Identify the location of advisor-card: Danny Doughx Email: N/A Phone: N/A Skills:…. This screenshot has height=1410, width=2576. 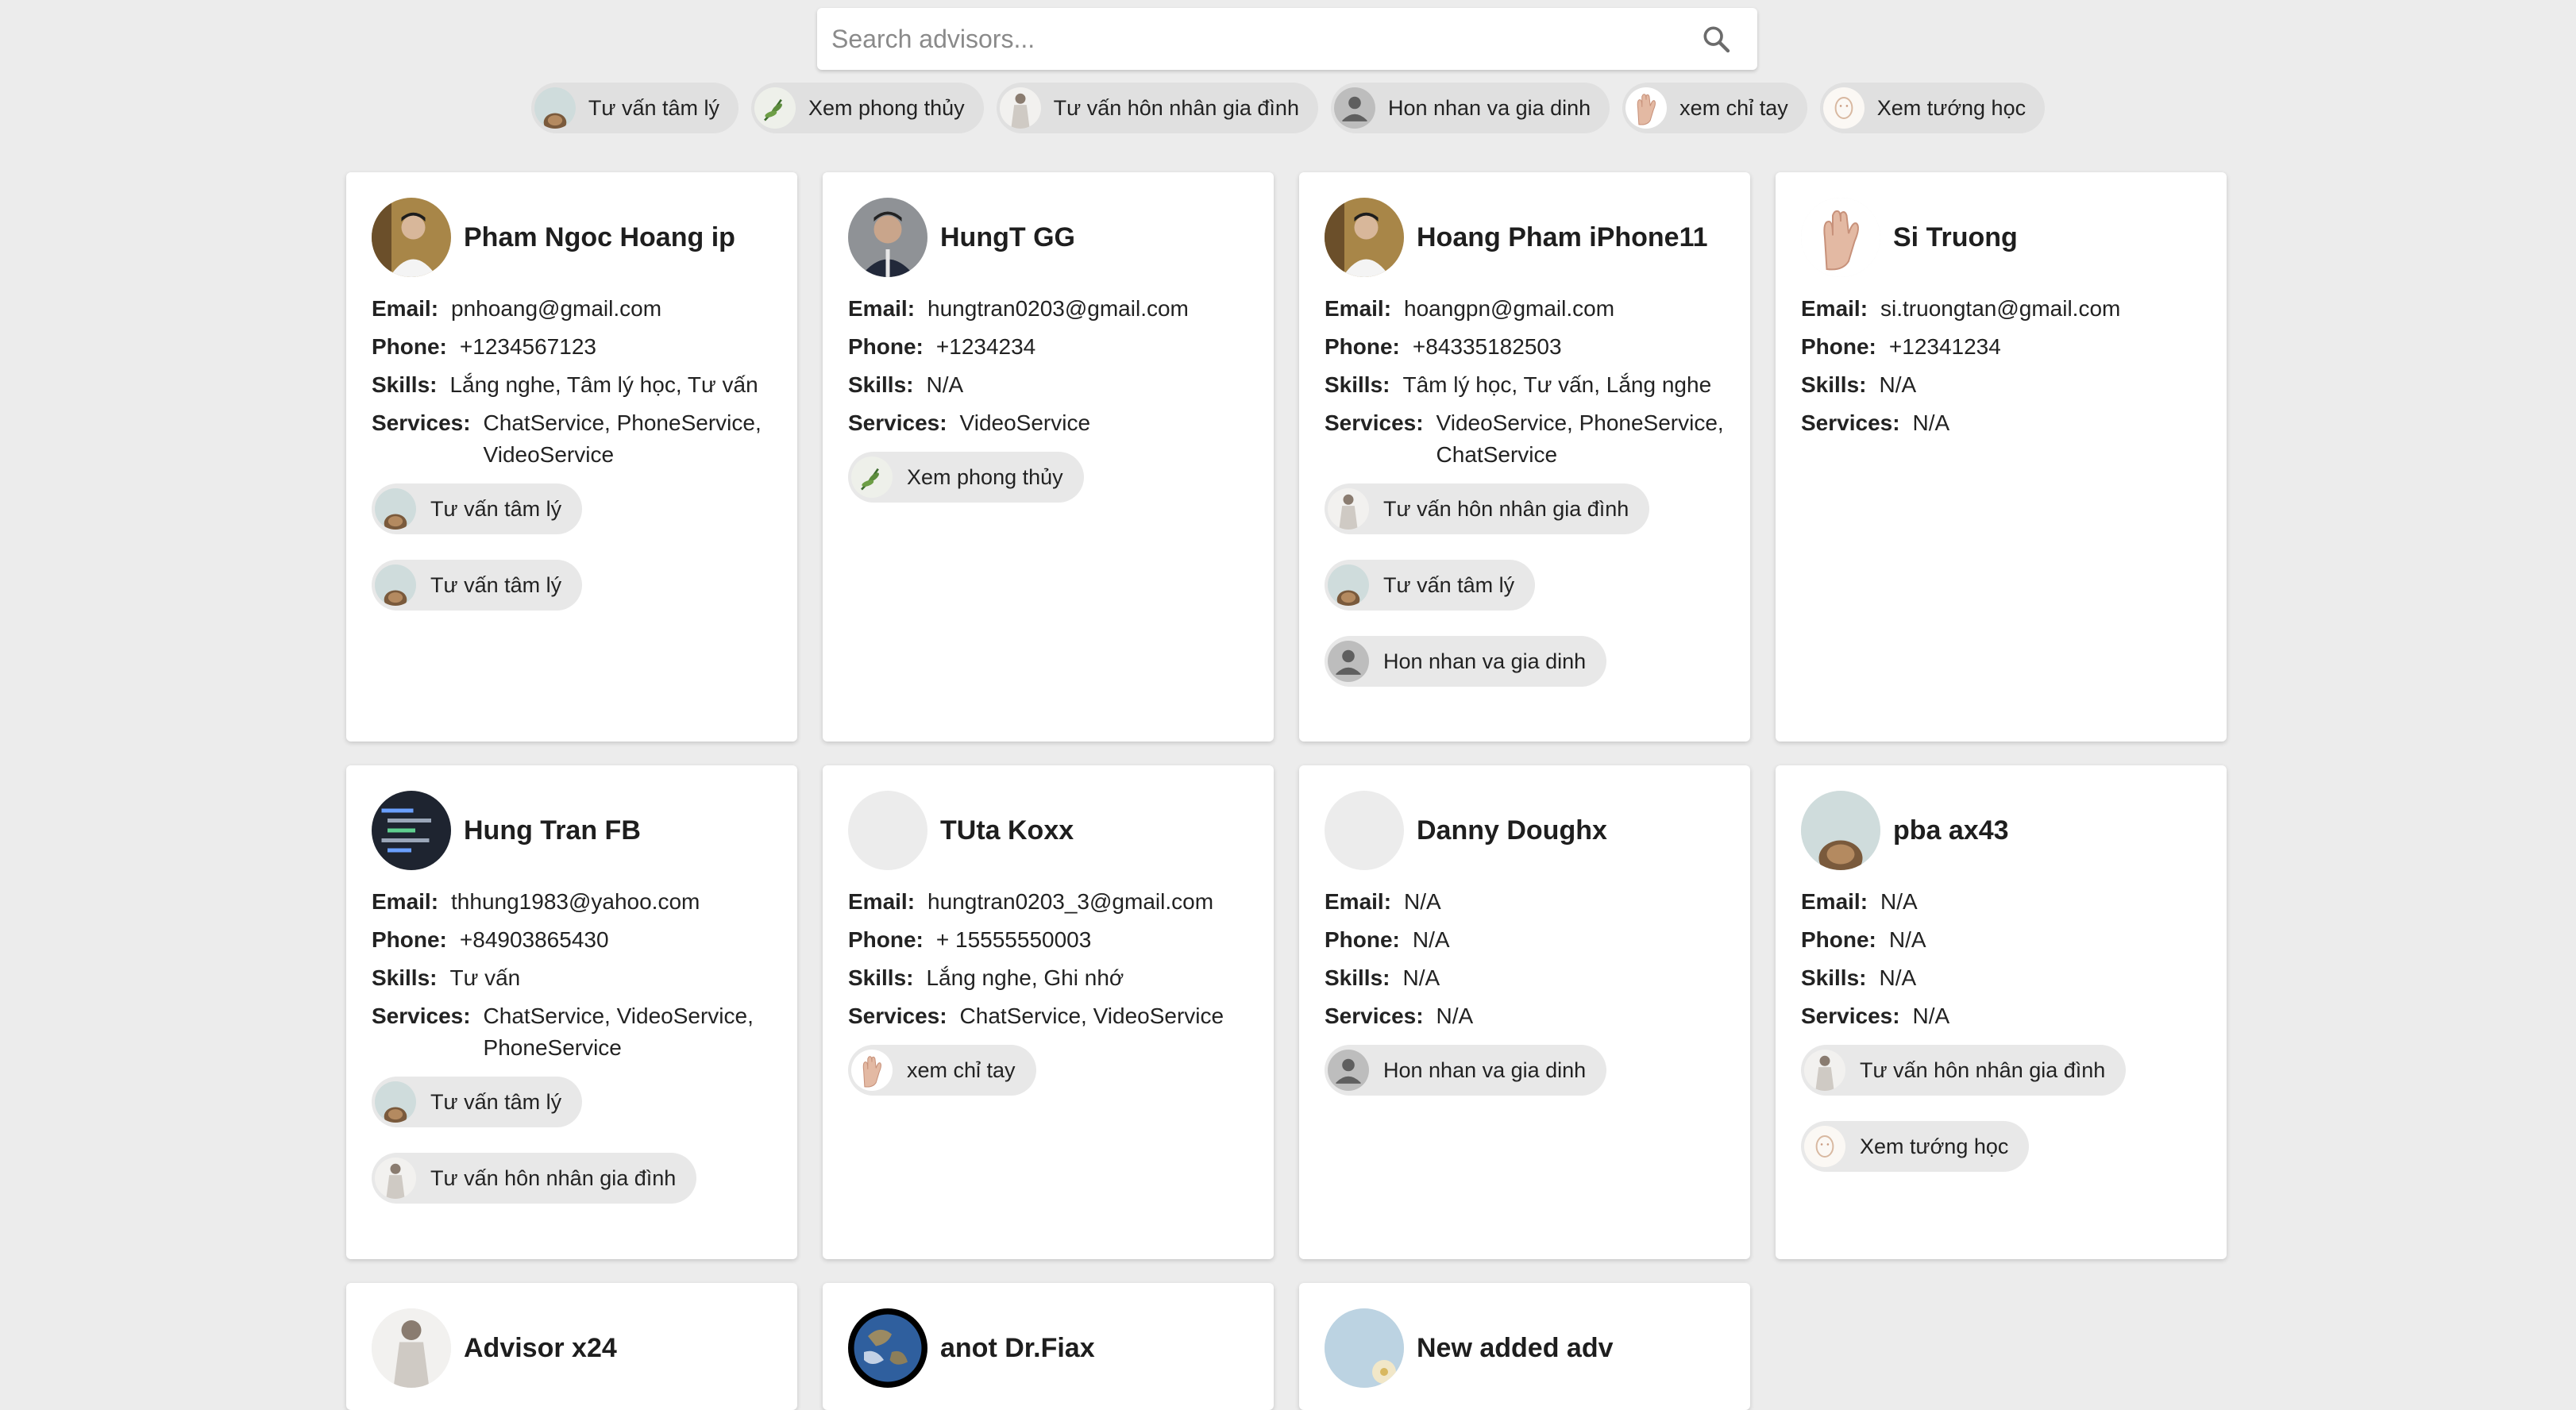
(1524, 1012).